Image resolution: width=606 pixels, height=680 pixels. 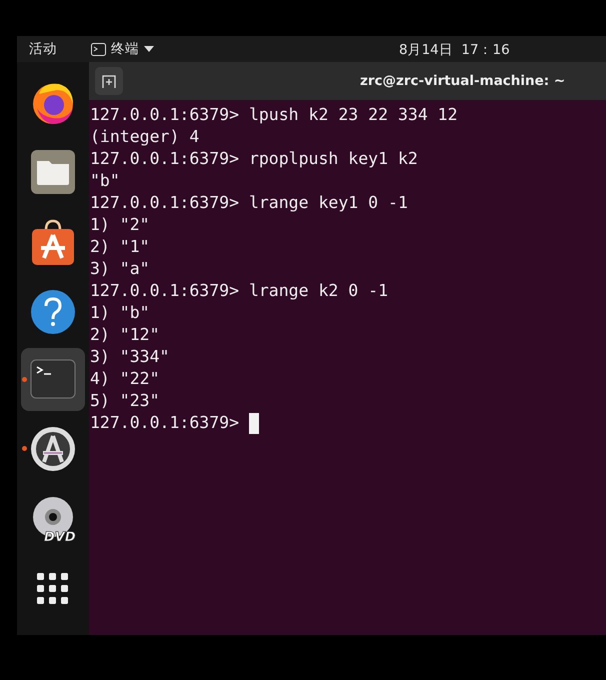 I want to click on shopping-bag-icon, so click(x=53, y=242).